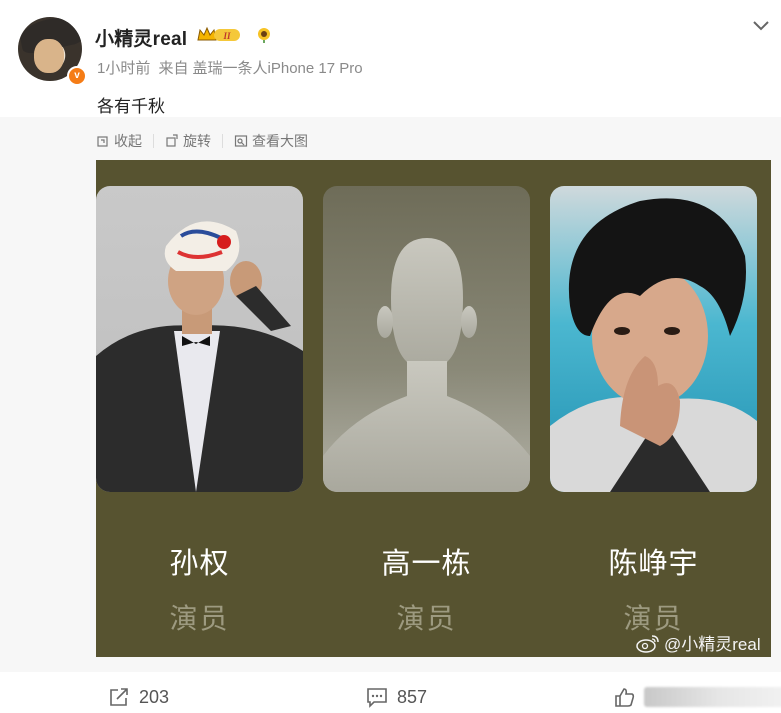 This screenshot has height=713, width=781. I want to click on rotate-button: 旋转, so click(188, 141).